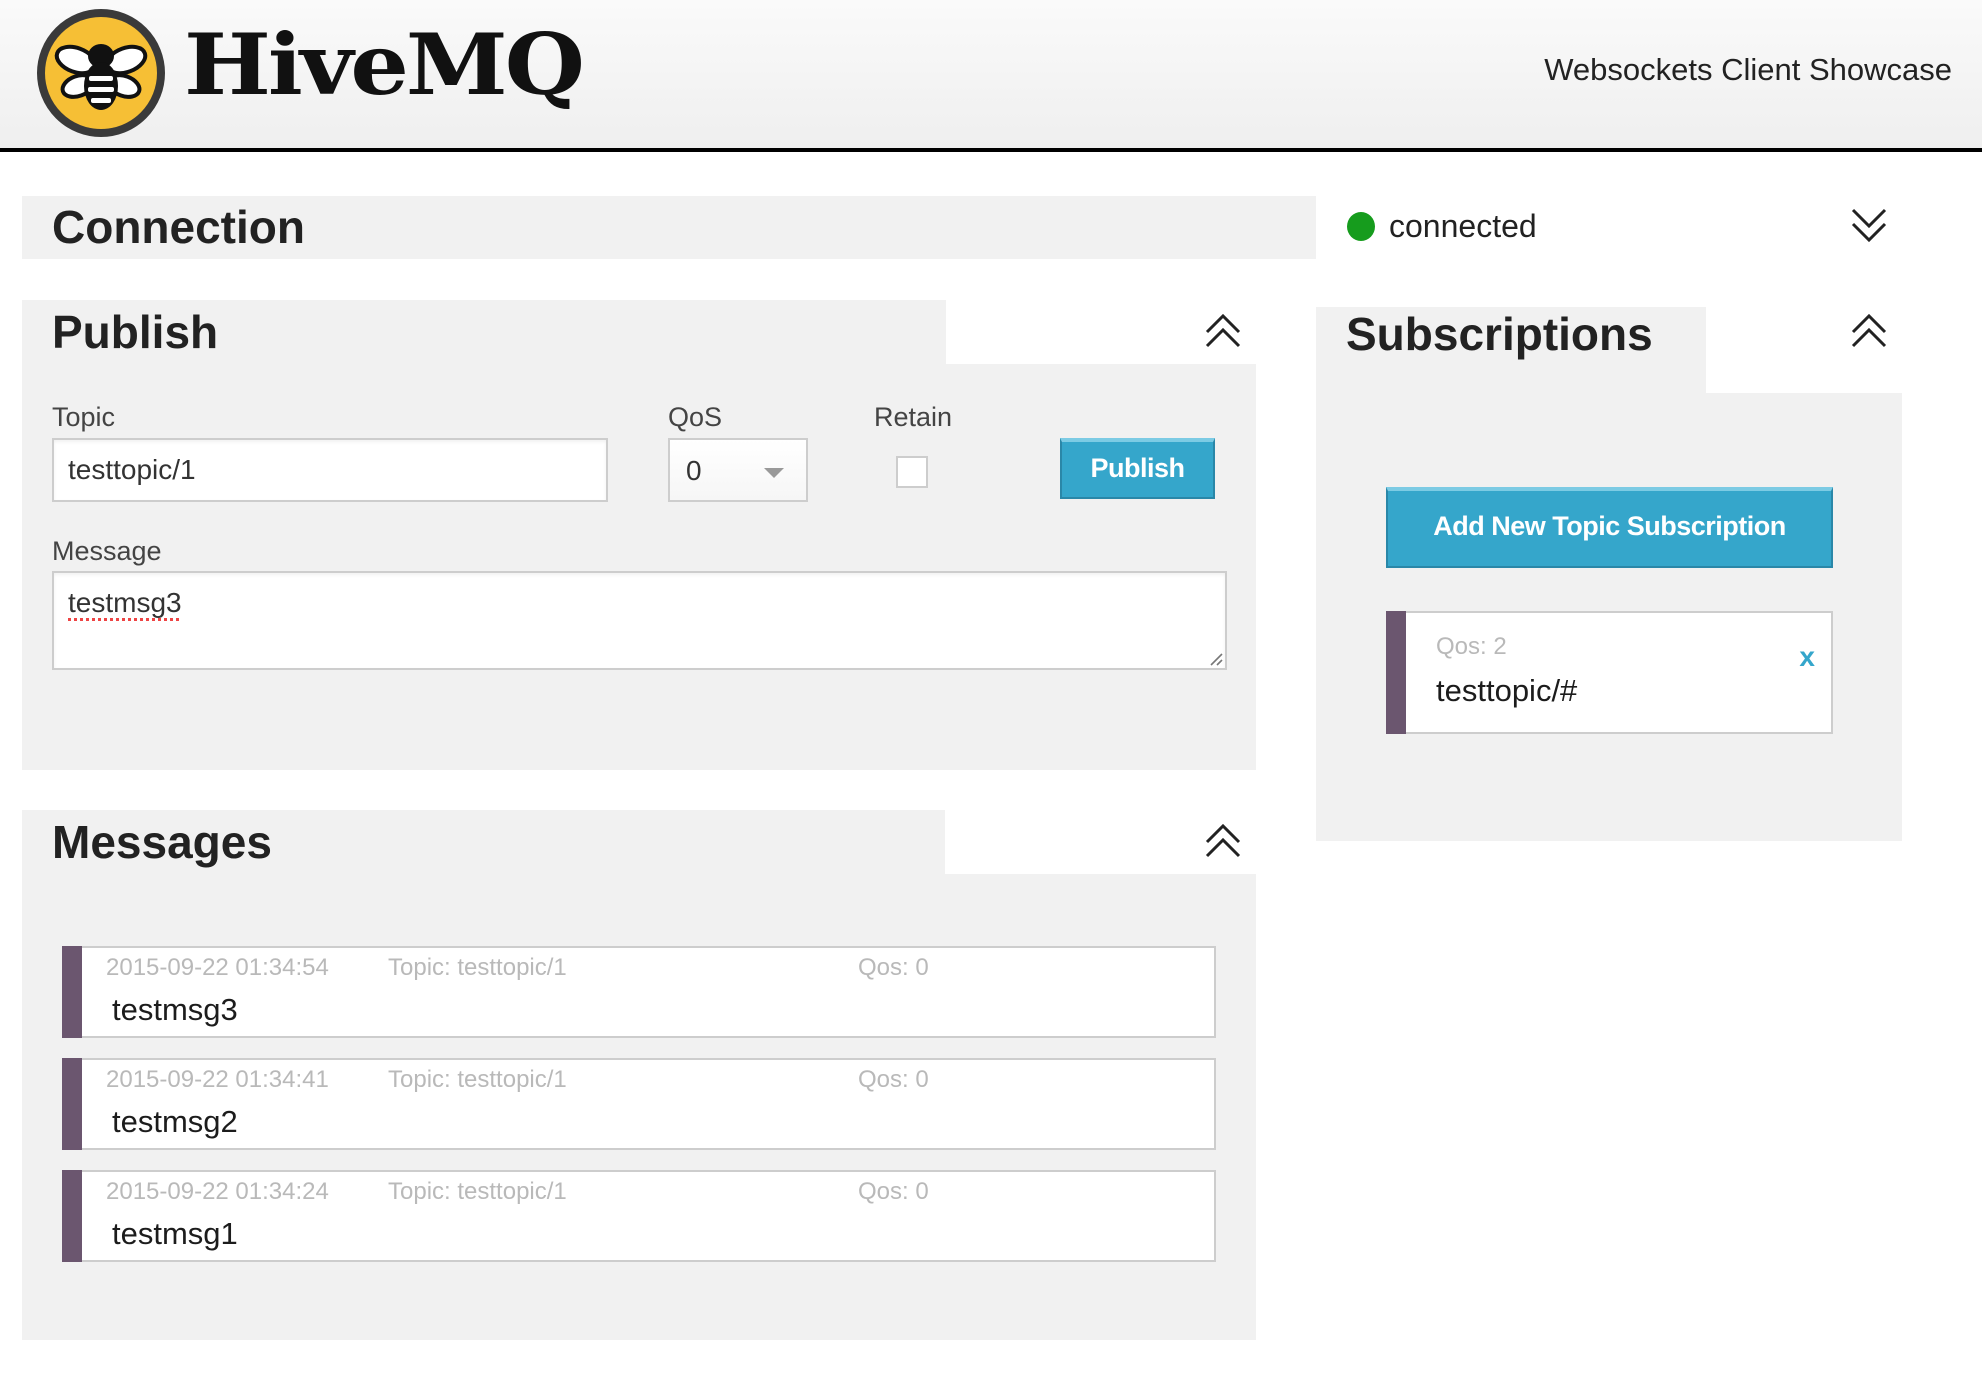  Describe the element at coordinates (1807, 657) in the screenshot. I see `remove-subscription-button: x` at that location.